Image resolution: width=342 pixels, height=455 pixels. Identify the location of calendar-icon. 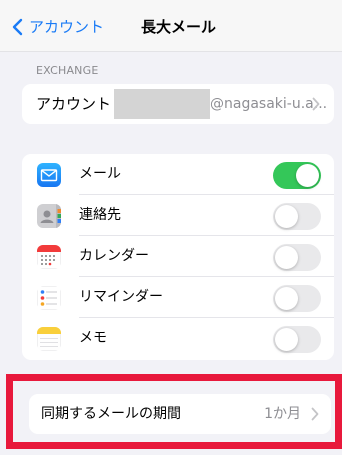
(49, 257).